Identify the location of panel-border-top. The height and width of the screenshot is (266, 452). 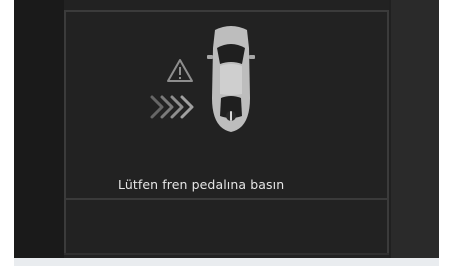
(226, 11).